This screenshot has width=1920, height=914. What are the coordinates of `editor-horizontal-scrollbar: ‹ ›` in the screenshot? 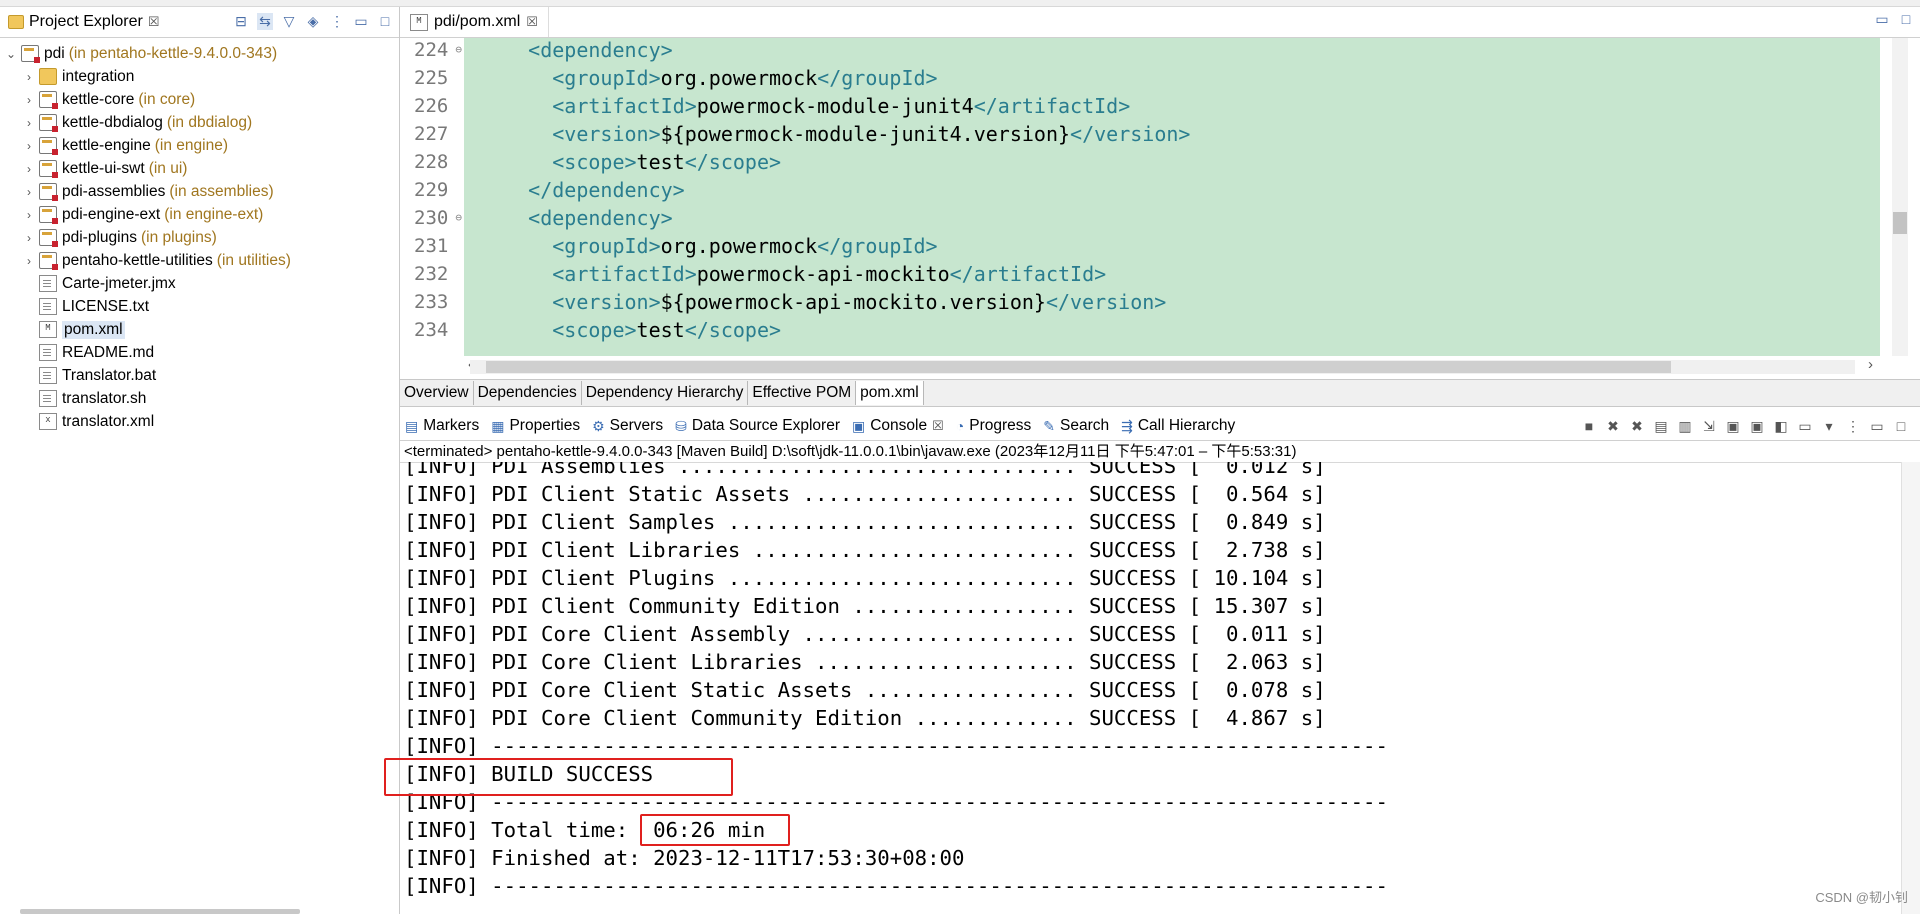 It's located at (1140, 367).